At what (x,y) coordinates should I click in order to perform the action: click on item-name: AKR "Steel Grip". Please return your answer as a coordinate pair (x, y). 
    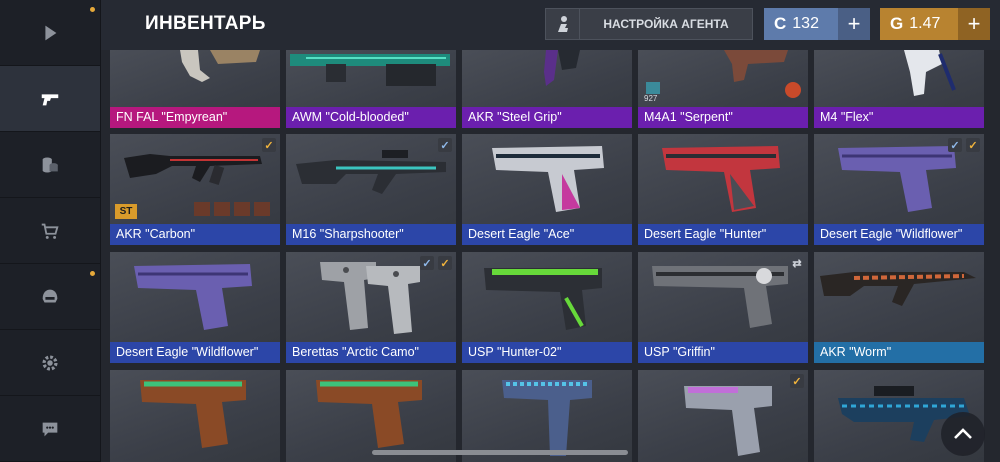
    Looking at the image, I should click on (547, 117).